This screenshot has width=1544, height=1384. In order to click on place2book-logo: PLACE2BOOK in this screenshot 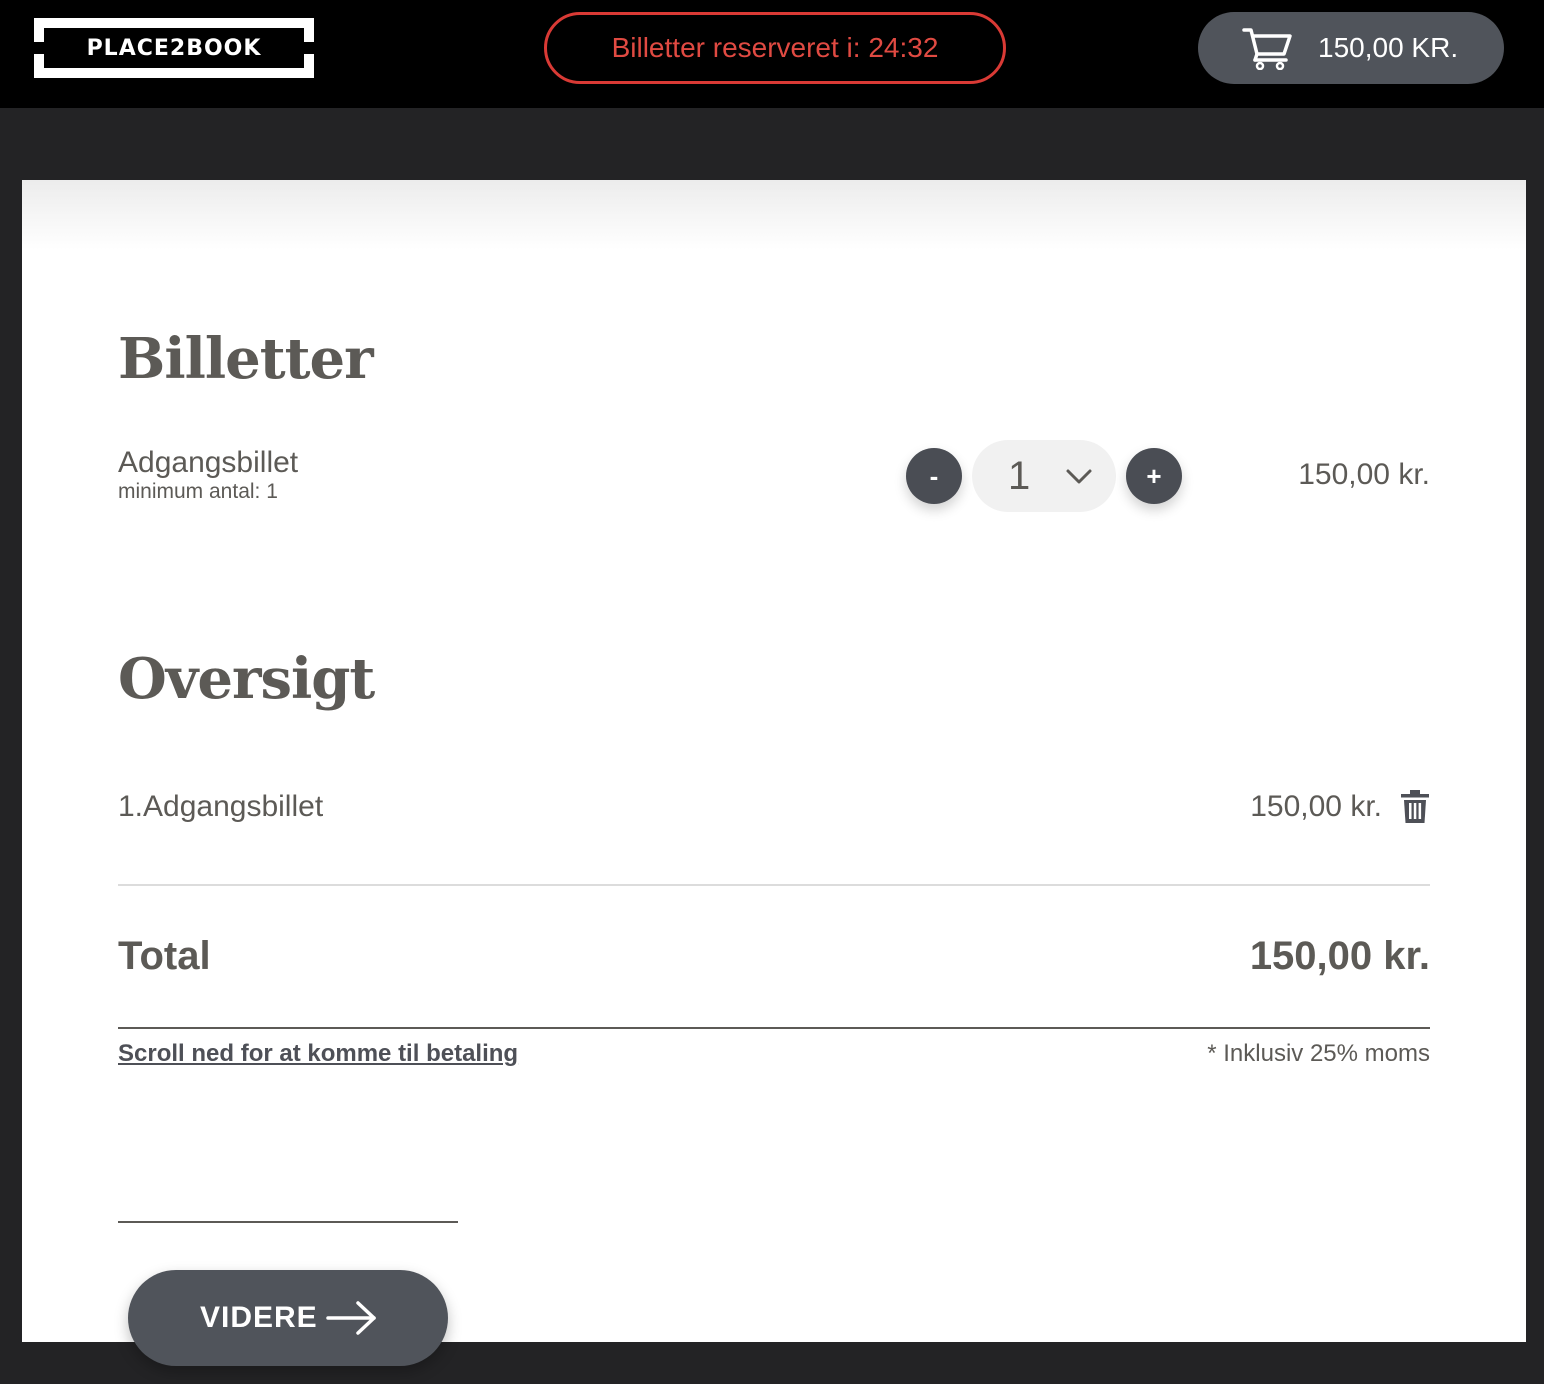, I will do `click(174, 48)`.